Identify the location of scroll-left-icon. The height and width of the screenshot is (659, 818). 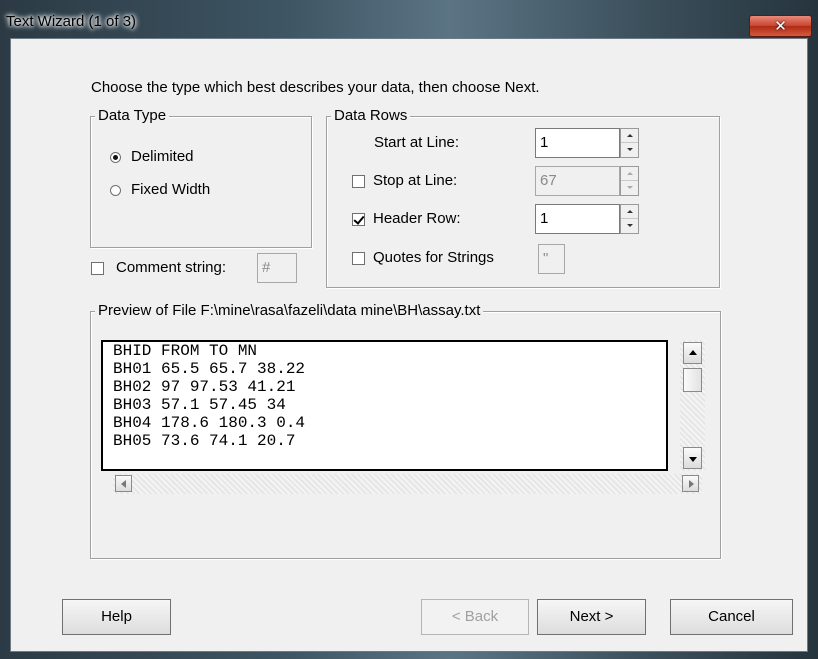
(123, 483).